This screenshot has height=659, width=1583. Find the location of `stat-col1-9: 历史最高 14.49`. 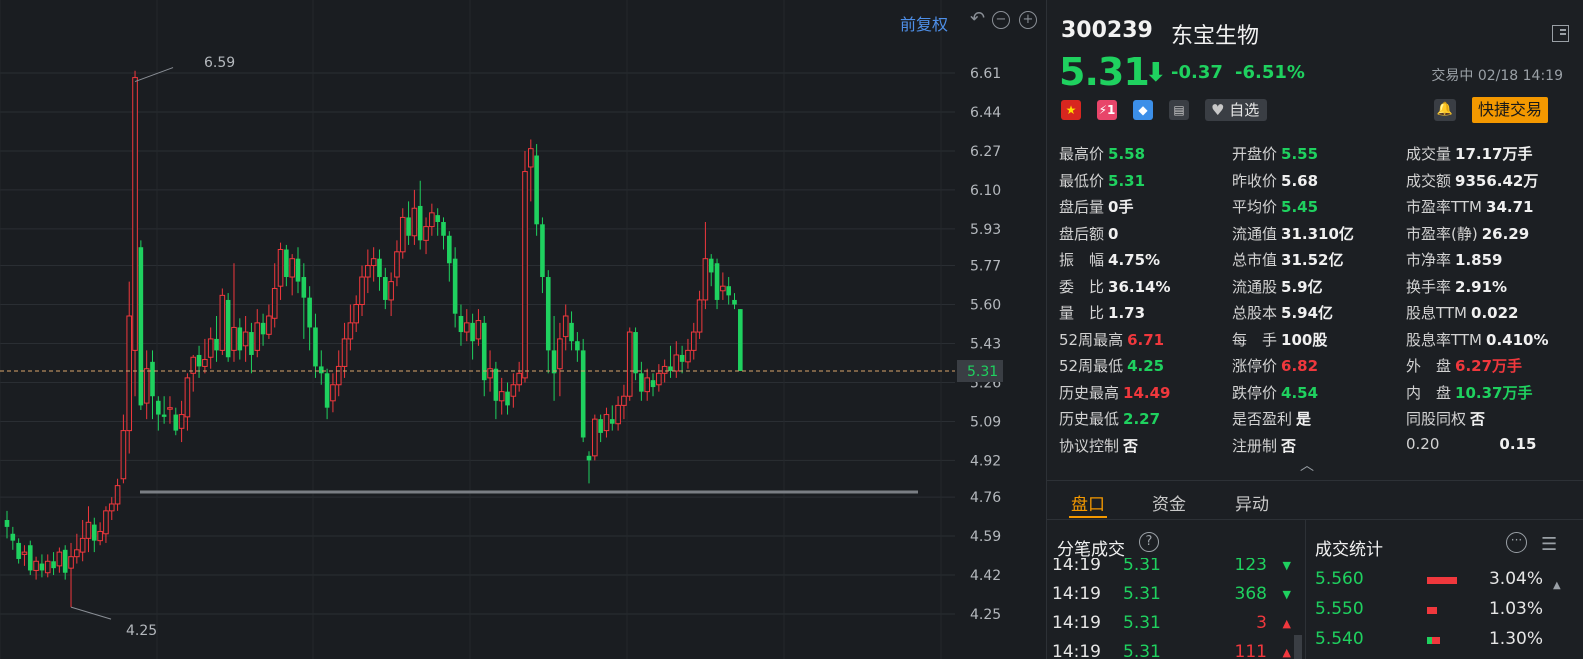

stat-col1-9: 历史最高 14.49 is located at coordinates (1114, 392).